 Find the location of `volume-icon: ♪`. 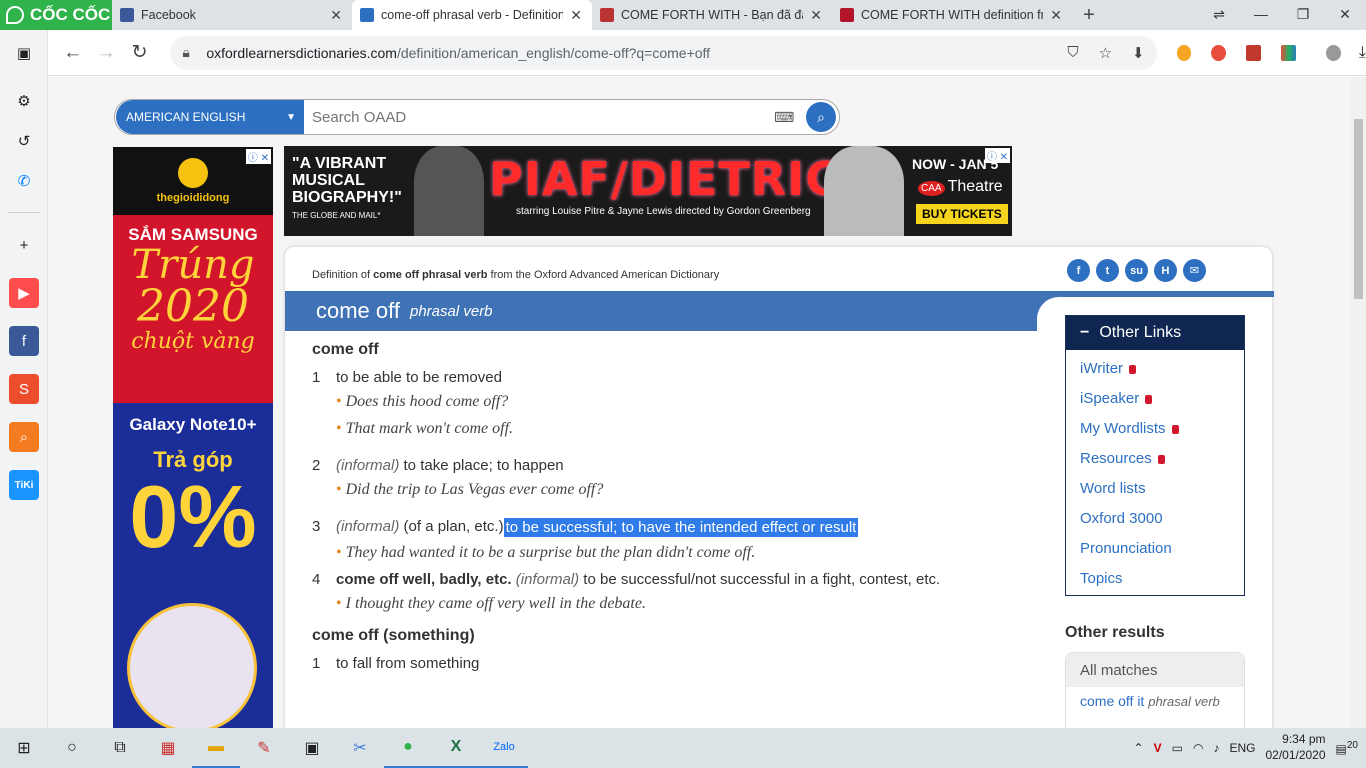

volume-icon: ♪ is located at coordinates (1216, 748).